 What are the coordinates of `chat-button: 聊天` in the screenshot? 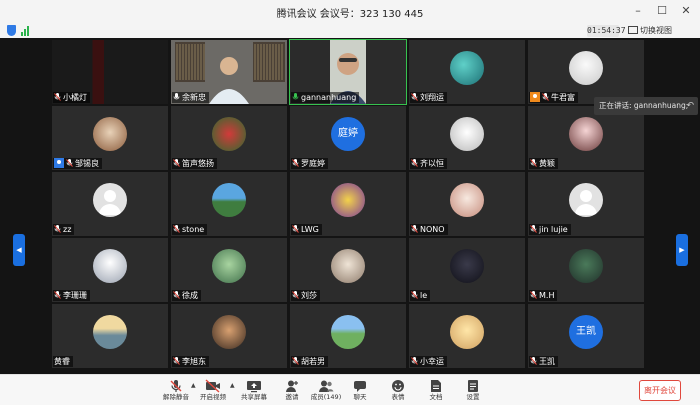 It's located at (360, 391).